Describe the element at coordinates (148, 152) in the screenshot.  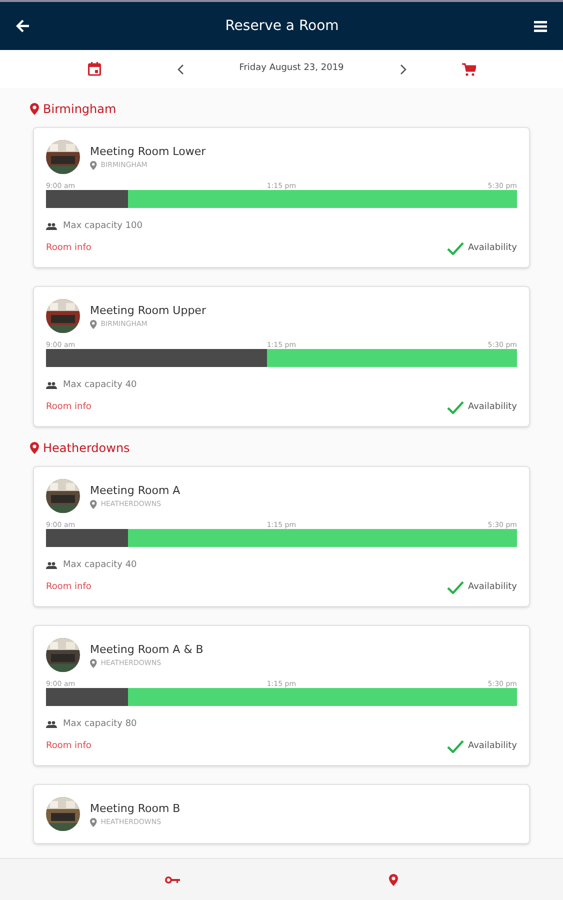
I see `room-name: Meeting Room Lower` at that location.